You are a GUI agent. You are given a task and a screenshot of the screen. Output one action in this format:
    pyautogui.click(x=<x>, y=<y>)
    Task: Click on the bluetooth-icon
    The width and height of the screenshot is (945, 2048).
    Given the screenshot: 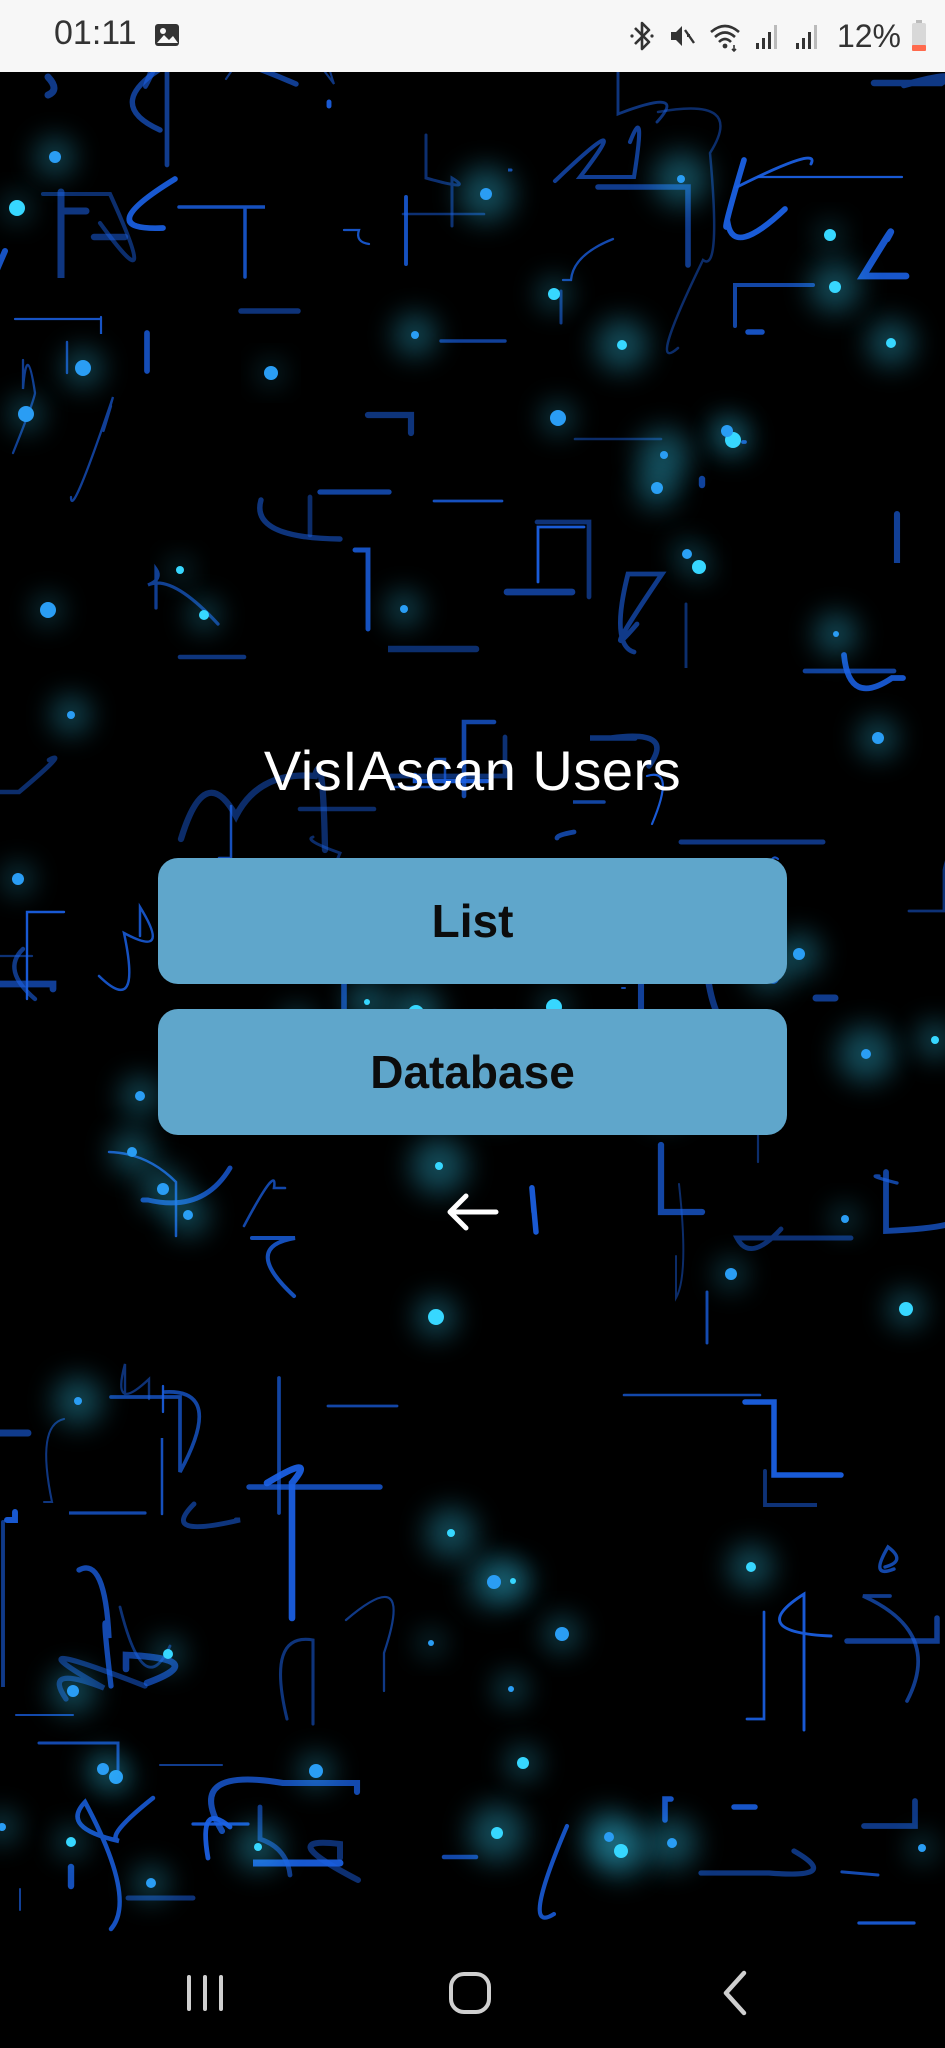 What is the action you would take?
    pyautogui.click(x=642, y=36)
    